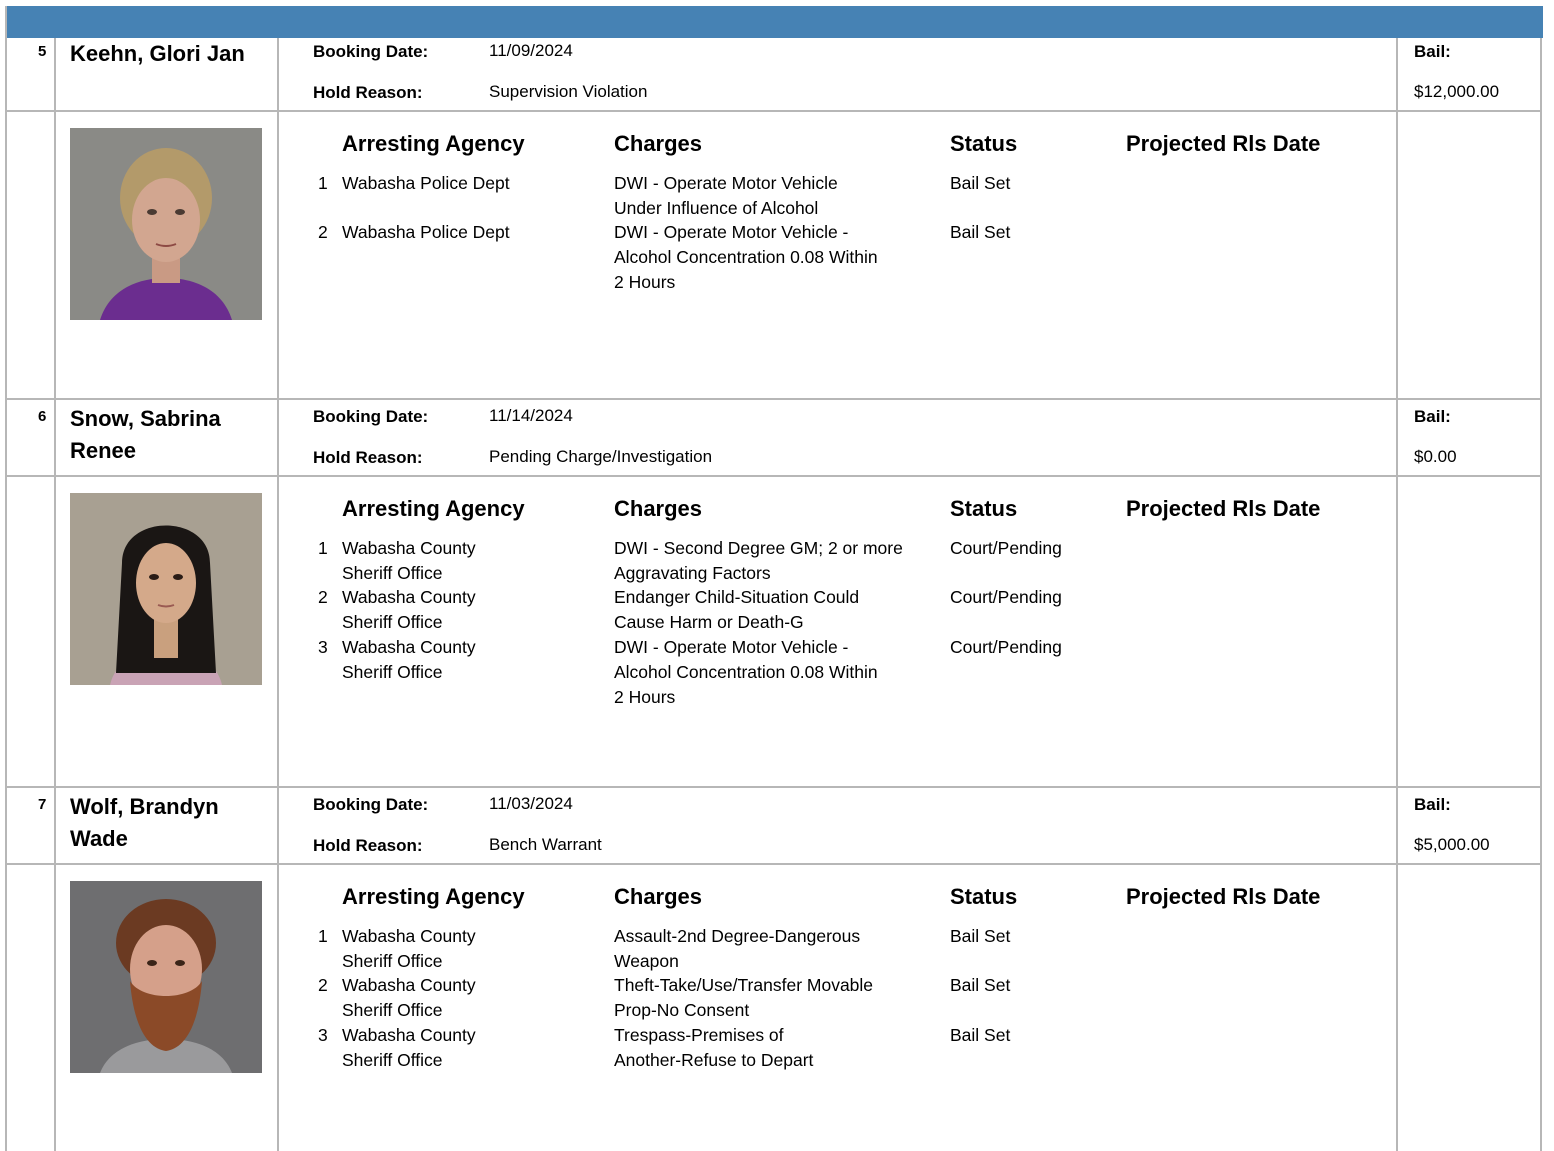 This screenshot has height=1151, width=1554. What do you see at coordinates (42, 416) in the screenshot?
I see `record-number: 6` at bounding box center [42, 416].